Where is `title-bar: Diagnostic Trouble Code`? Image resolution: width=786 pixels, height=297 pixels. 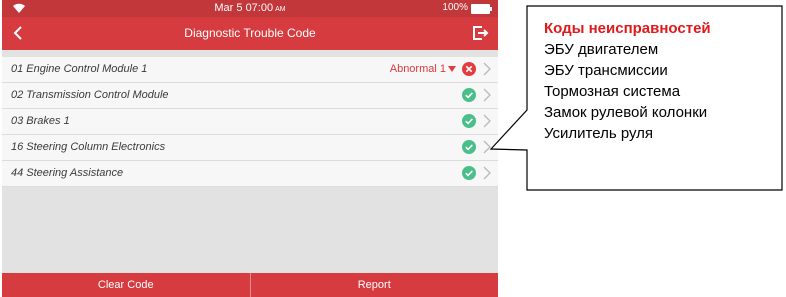
title-bar: Diagnostic Trouble Code is located at coordinates (250, 33).